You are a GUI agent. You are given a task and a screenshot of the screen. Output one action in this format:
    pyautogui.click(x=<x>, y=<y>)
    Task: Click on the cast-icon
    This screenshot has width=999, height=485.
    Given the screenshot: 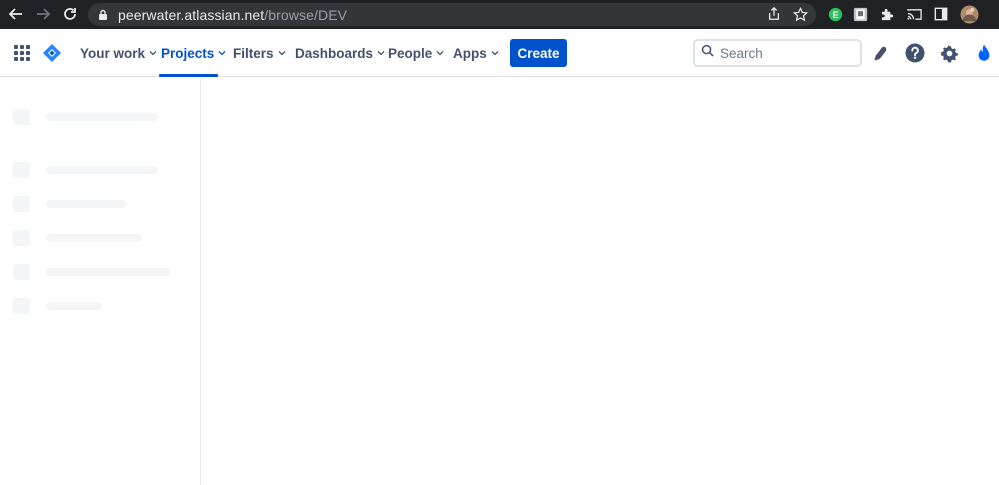 What is the action you would take?
    pyautogui.click(x=914, y=14)
    